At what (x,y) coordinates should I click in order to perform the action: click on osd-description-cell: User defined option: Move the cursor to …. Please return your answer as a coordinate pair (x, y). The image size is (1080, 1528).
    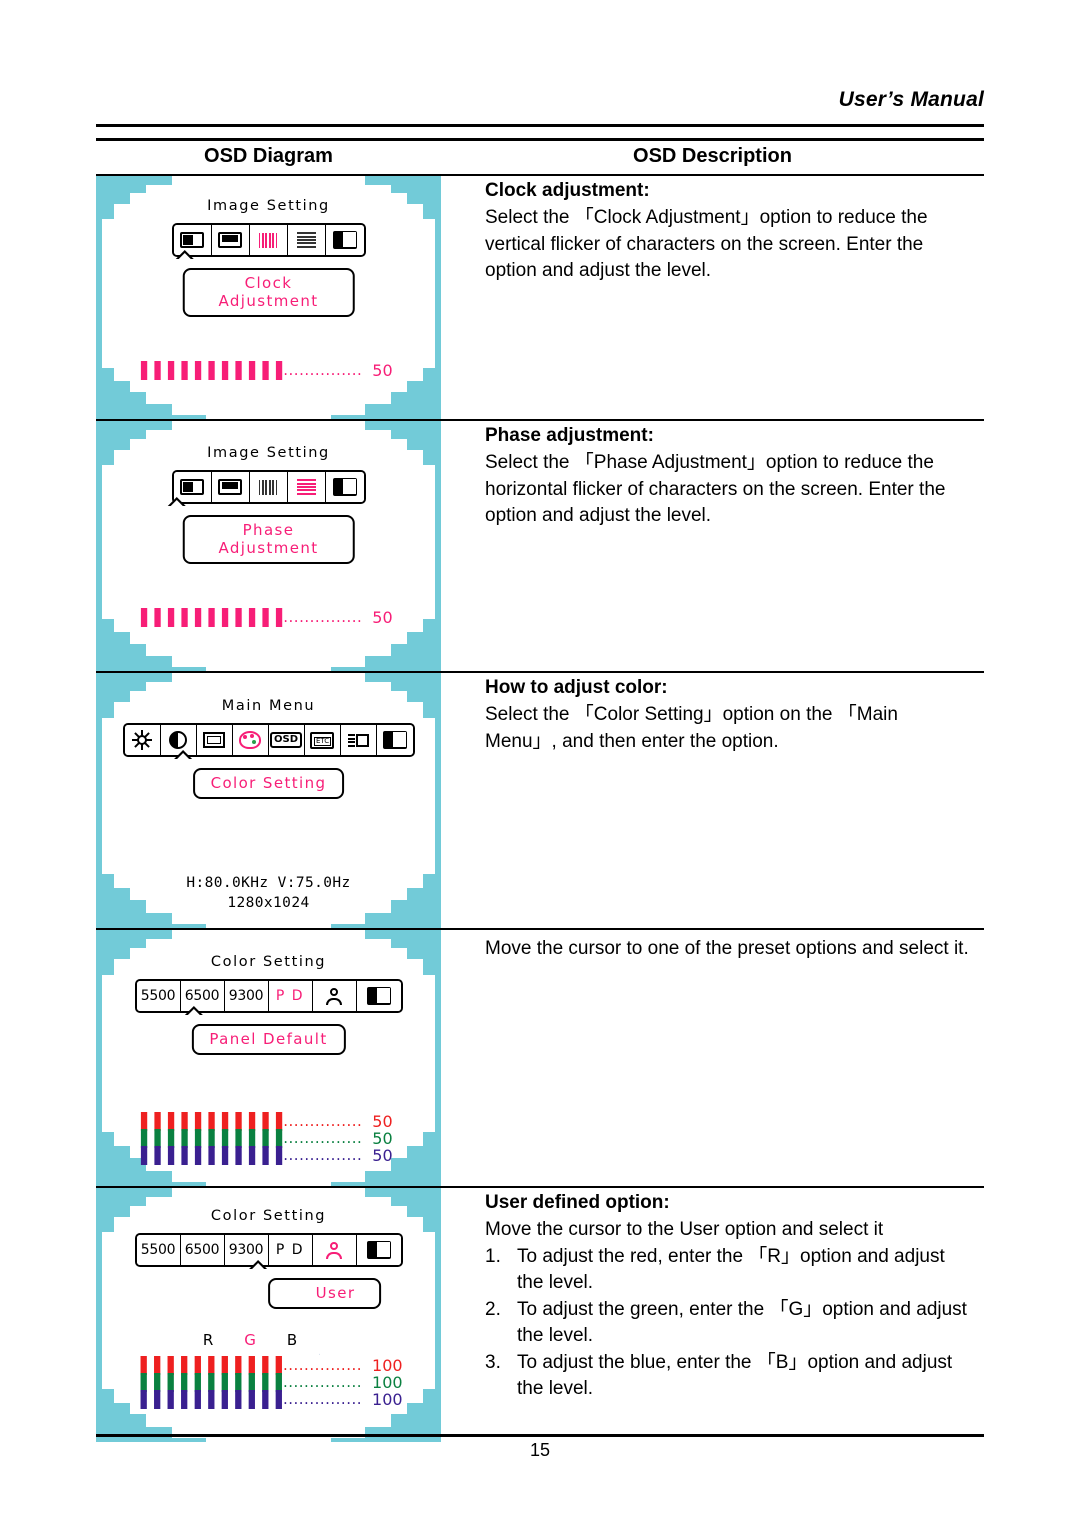
    Looking at the image, I should click on (712, 1315).